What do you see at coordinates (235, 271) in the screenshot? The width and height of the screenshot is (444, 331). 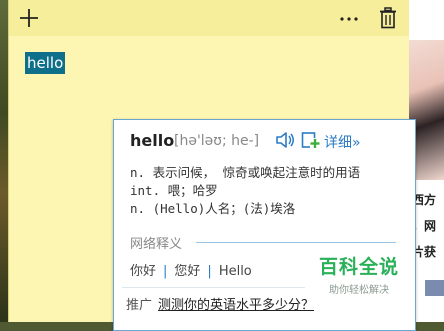 I see `web-definition-item: Hello` at bounding box center [235, 271].